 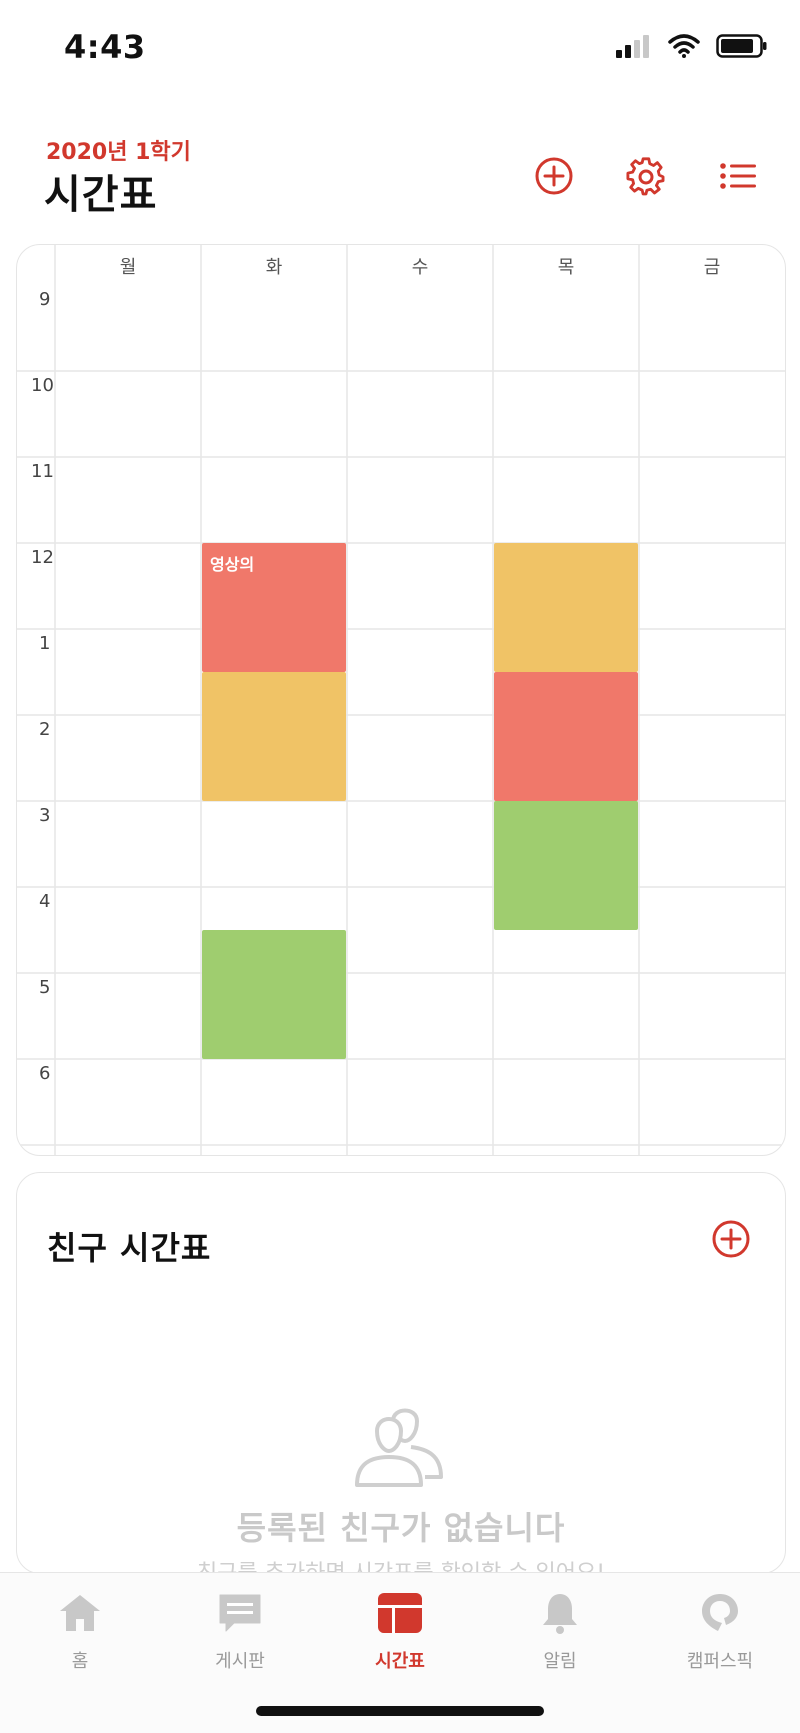 I want to click on day-label: 수, so click(x=420, y=267).